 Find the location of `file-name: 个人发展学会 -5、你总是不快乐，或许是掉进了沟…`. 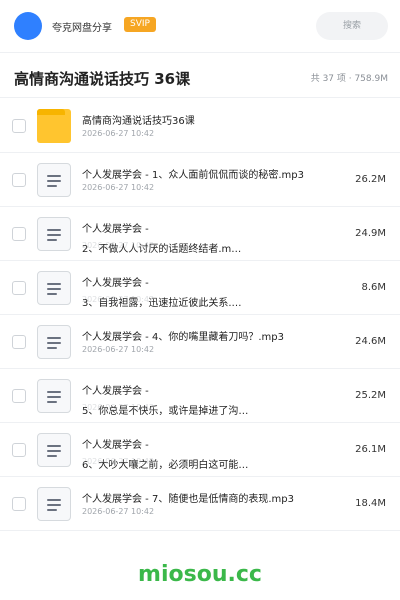

file-name: 个人发展学会 -5、你总是不快乐，或许是掉进了沟… is located at coordinates (182, 402).